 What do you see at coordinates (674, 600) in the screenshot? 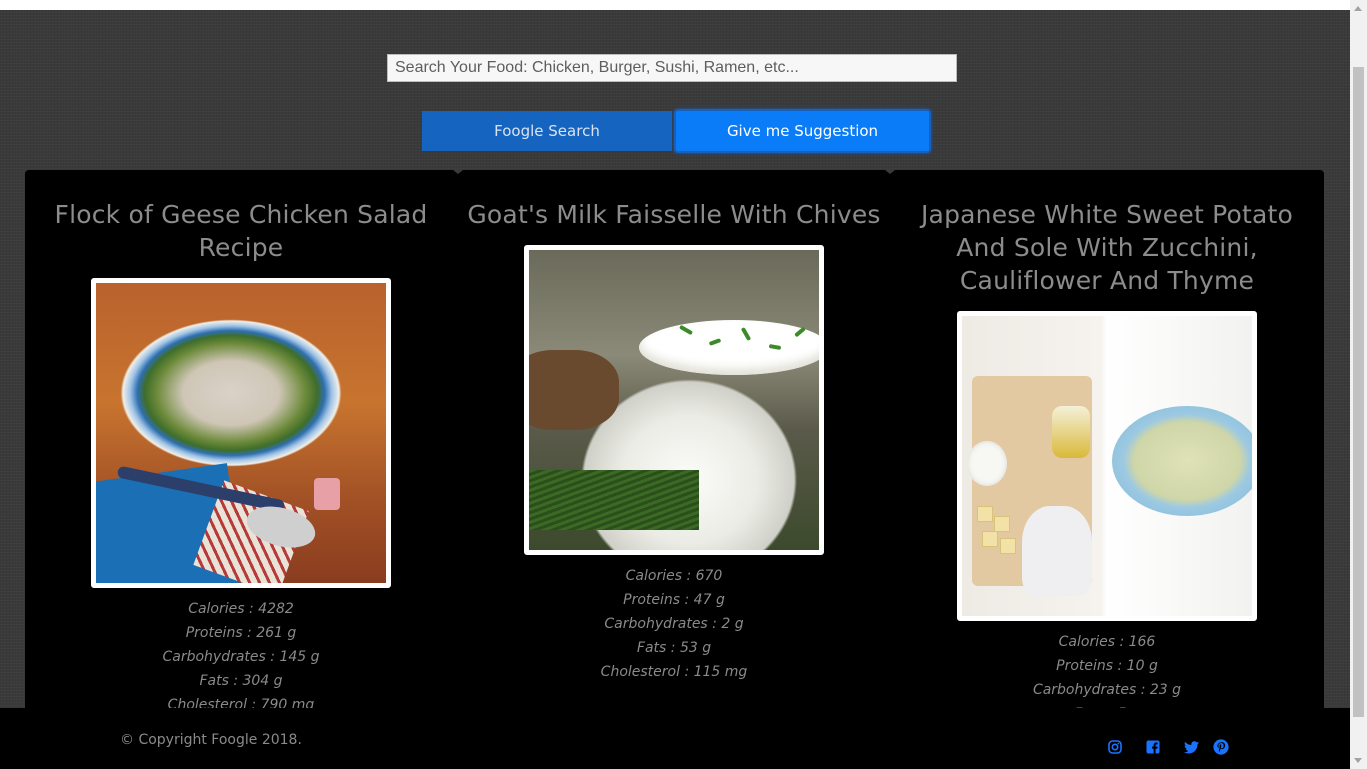
I see `proteins-text: Proteins : 47 g` at bounding box center [674, 600].